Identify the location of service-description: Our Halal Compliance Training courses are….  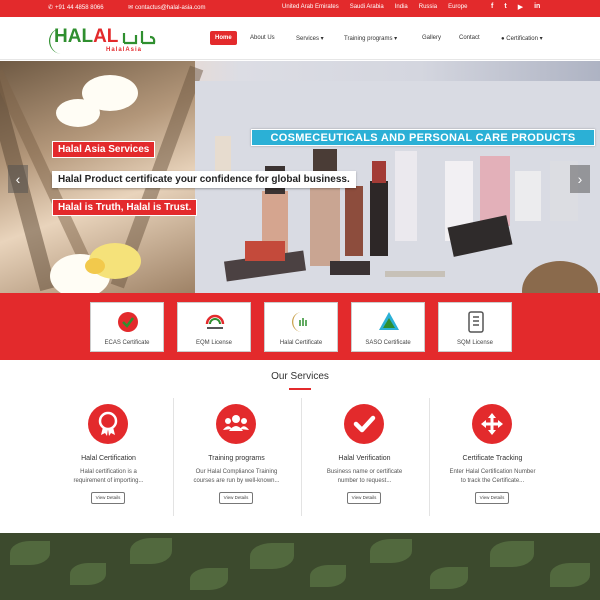
(236, 476).